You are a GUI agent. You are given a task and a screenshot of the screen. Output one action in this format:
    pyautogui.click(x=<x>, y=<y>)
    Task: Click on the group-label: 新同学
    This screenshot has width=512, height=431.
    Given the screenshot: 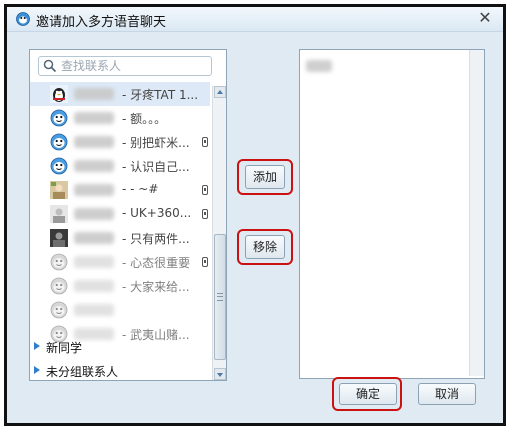 What is the action you would take?
    pyautogui.click(x=64, y=348)
    